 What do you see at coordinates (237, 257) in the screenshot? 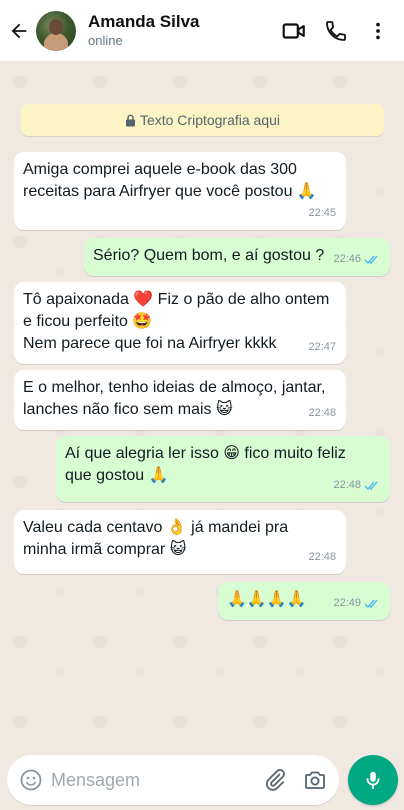
I see `message-outgoing: Sério? Quem bom, e aí gostou ? 22:46` at bounding box center [237, 257].